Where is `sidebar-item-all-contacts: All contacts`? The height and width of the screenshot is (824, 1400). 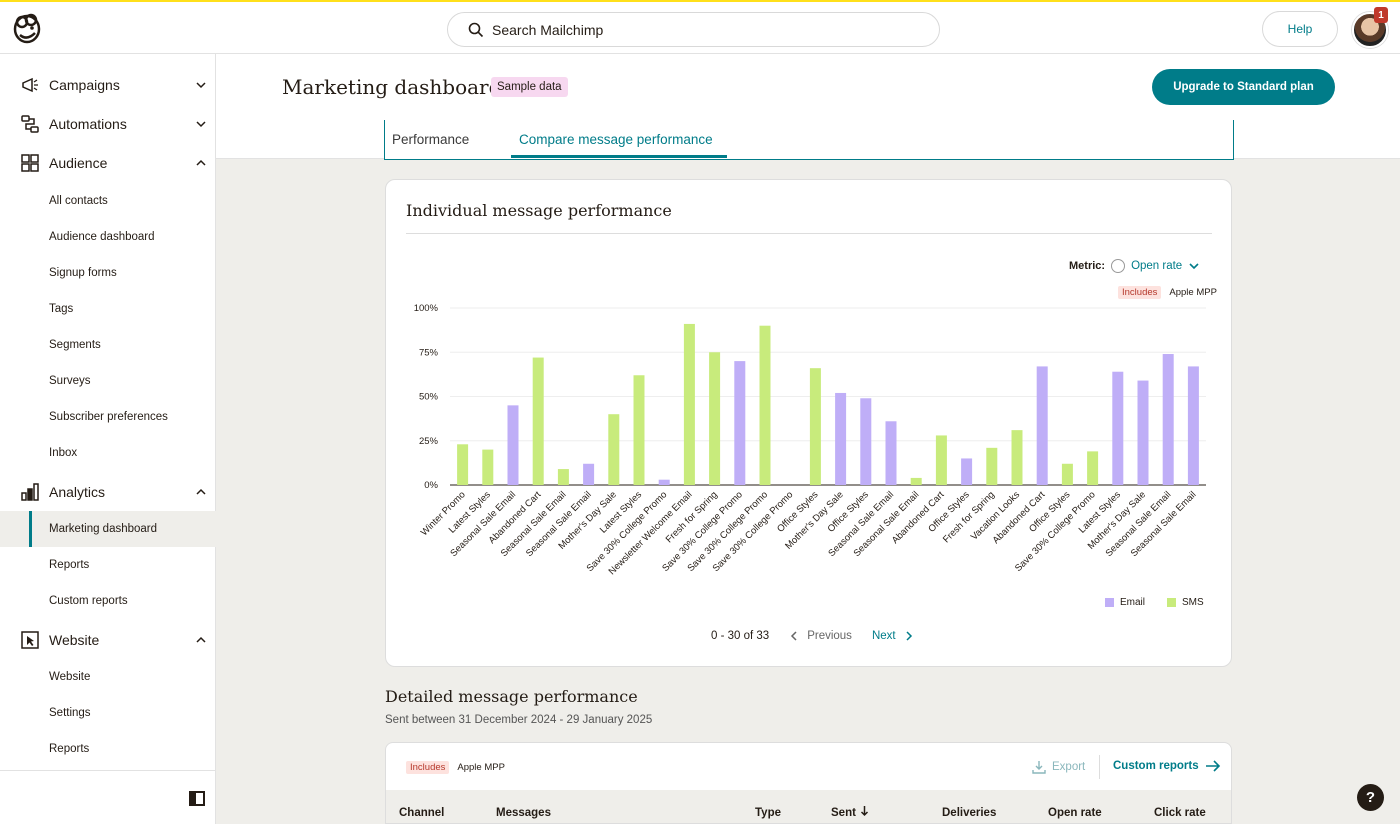 sidebar-item-all-contacts: All contacts is located at coordinates (108, 201).